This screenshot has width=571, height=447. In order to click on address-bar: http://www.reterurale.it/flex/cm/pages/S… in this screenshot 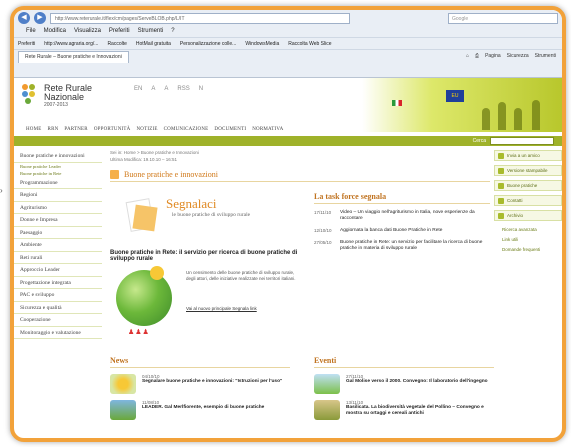, I will do `click(200, 18)`.